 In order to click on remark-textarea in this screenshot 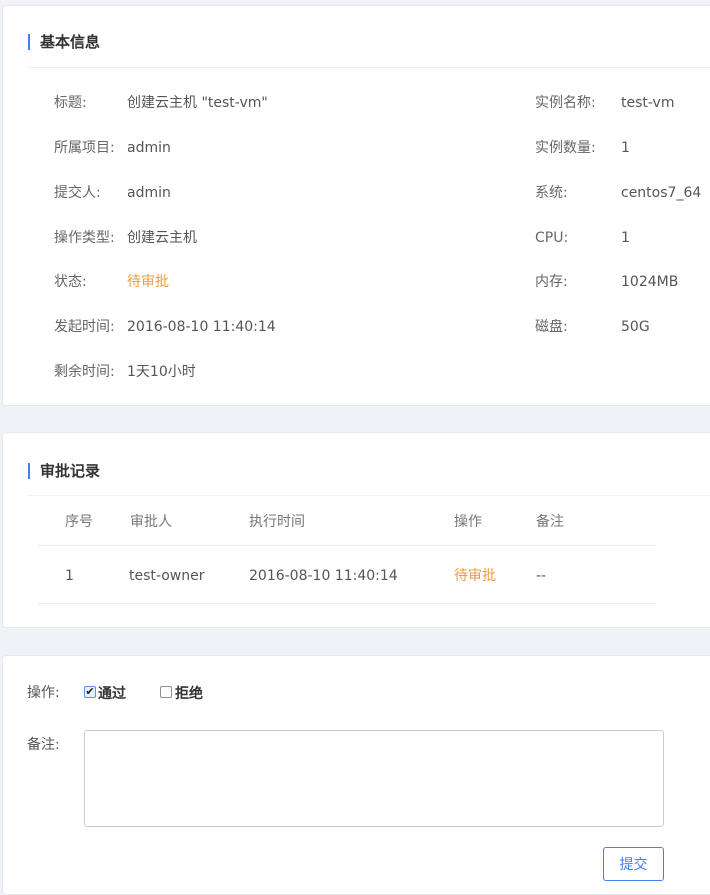, I will do `click(374, 778)`.